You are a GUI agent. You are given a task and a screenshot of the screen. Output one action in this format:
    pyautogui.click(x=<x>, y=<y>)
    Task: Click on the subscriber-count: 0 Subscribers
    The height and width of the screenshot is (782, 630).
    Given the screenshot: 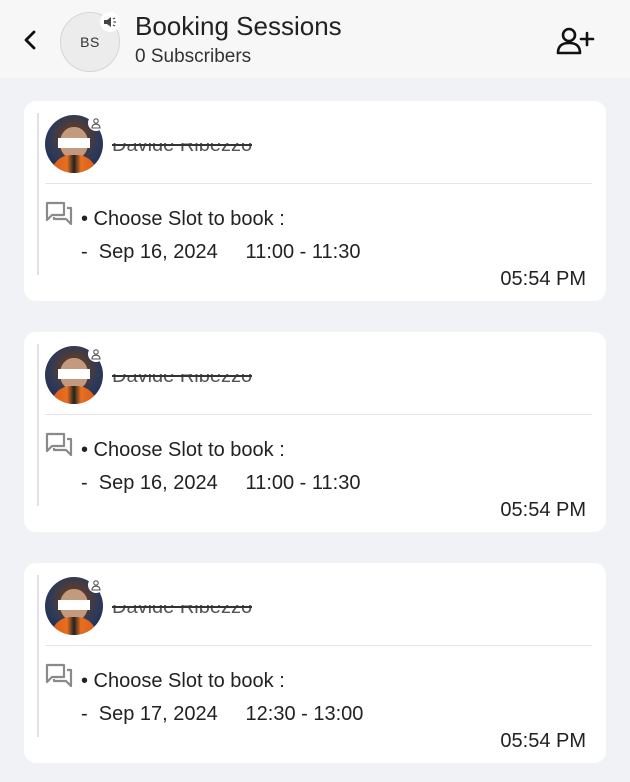 What is the action you would take?
    pyautogui.click(x=193, y=56)
    